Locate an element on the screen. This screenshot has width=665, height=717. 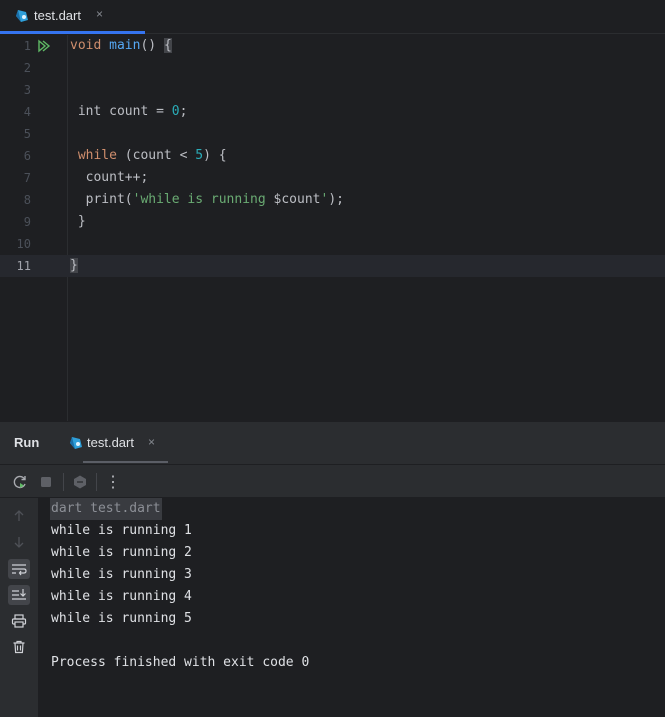
line-number: 7 is located at coordinates (27, 178).